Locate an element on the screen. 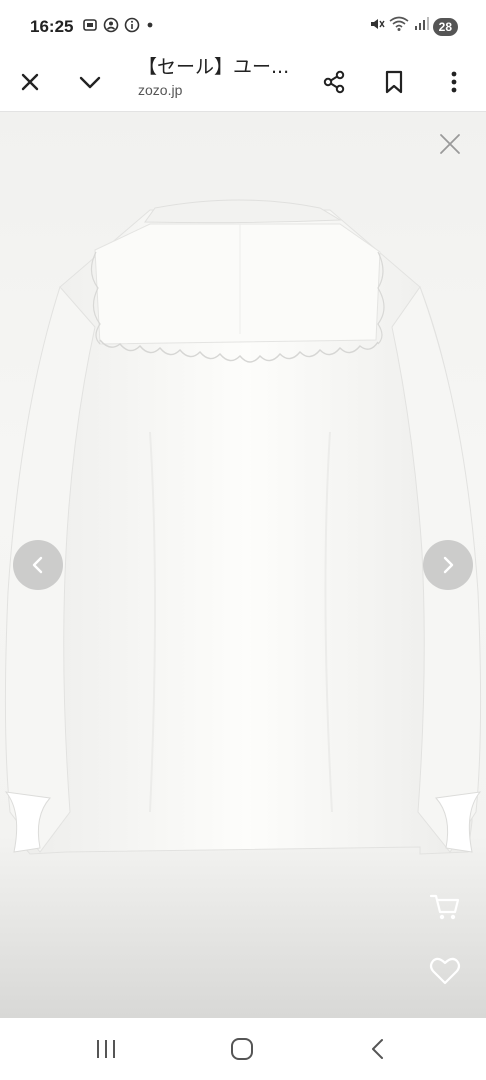 This screenshot has height=1080, width=486. share-icon is located at coordinates (334, 82).